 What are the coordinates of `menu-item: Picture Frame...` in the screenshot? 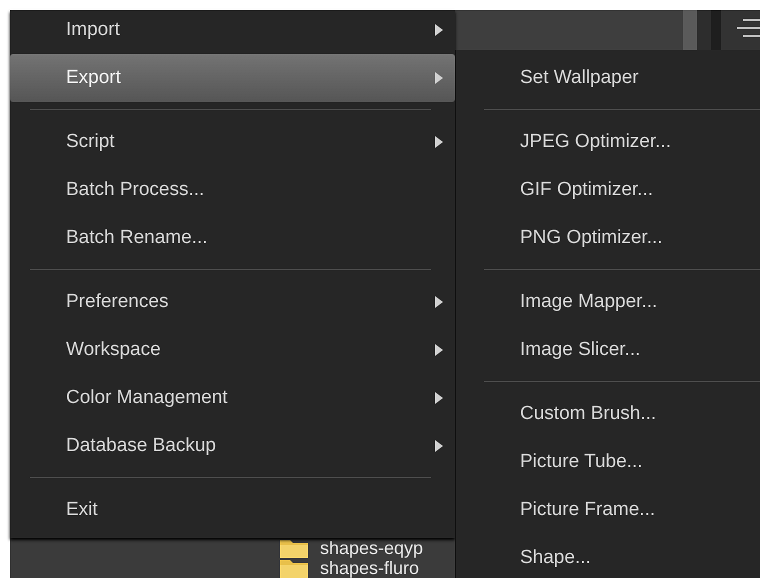 It's located at (608, 510).